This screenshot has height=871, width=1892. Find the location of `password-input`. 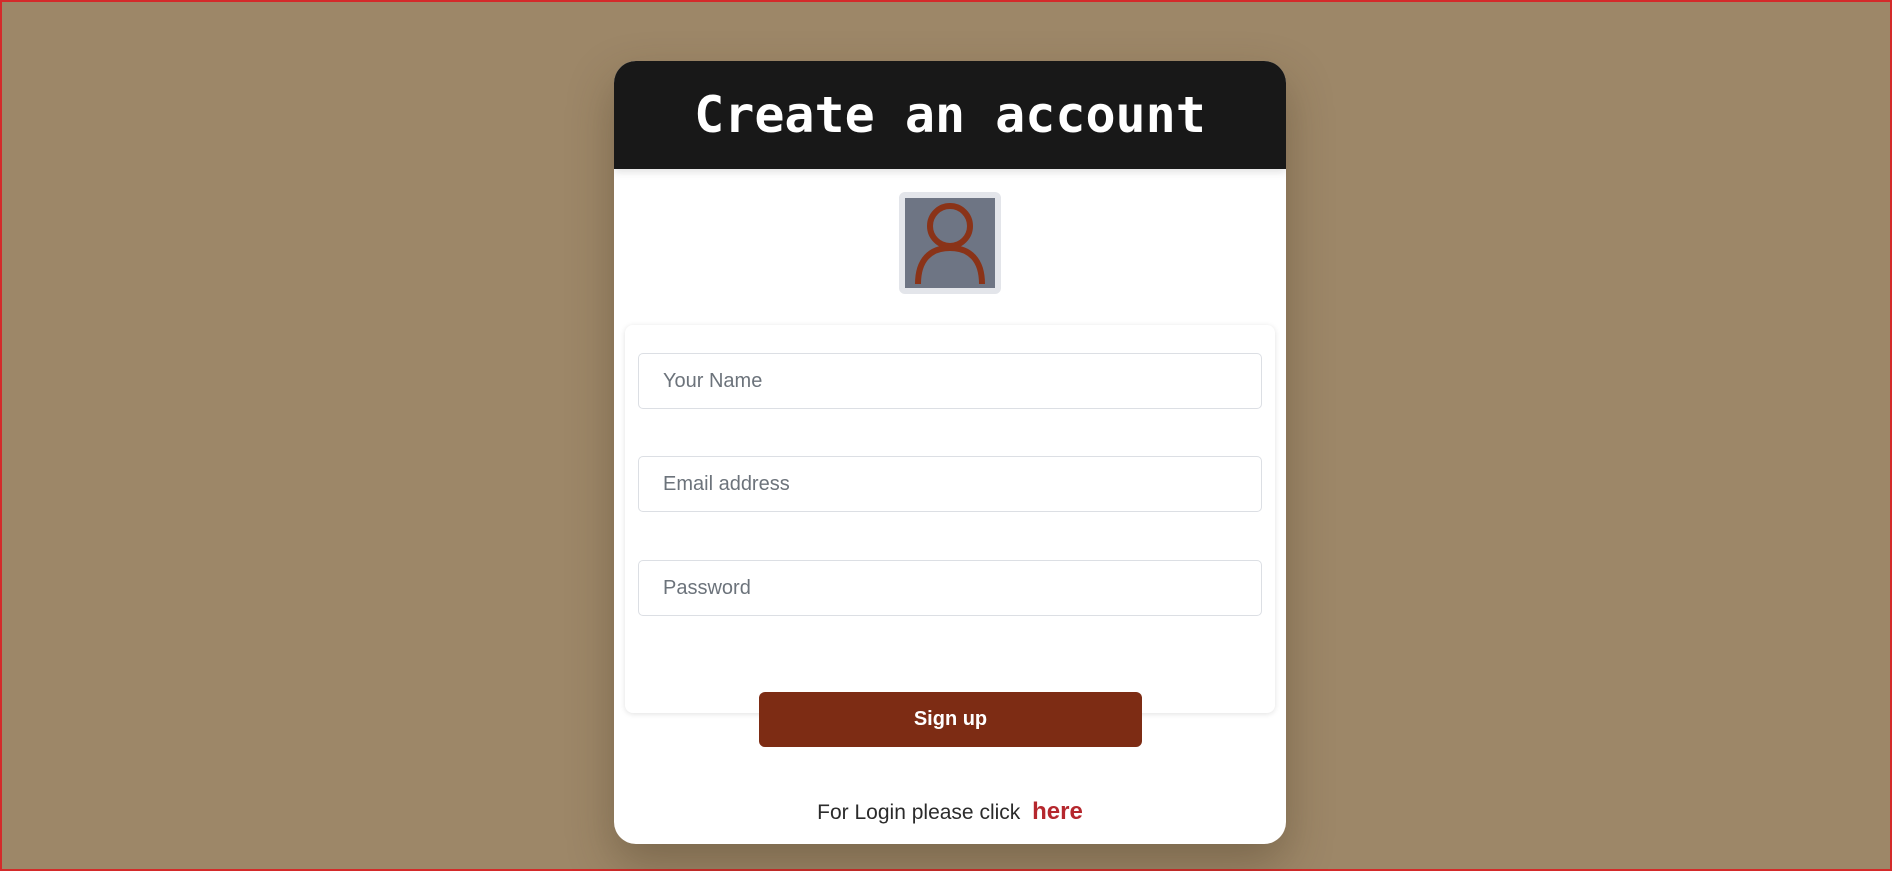

password-input is located at coordinates (950, 588).